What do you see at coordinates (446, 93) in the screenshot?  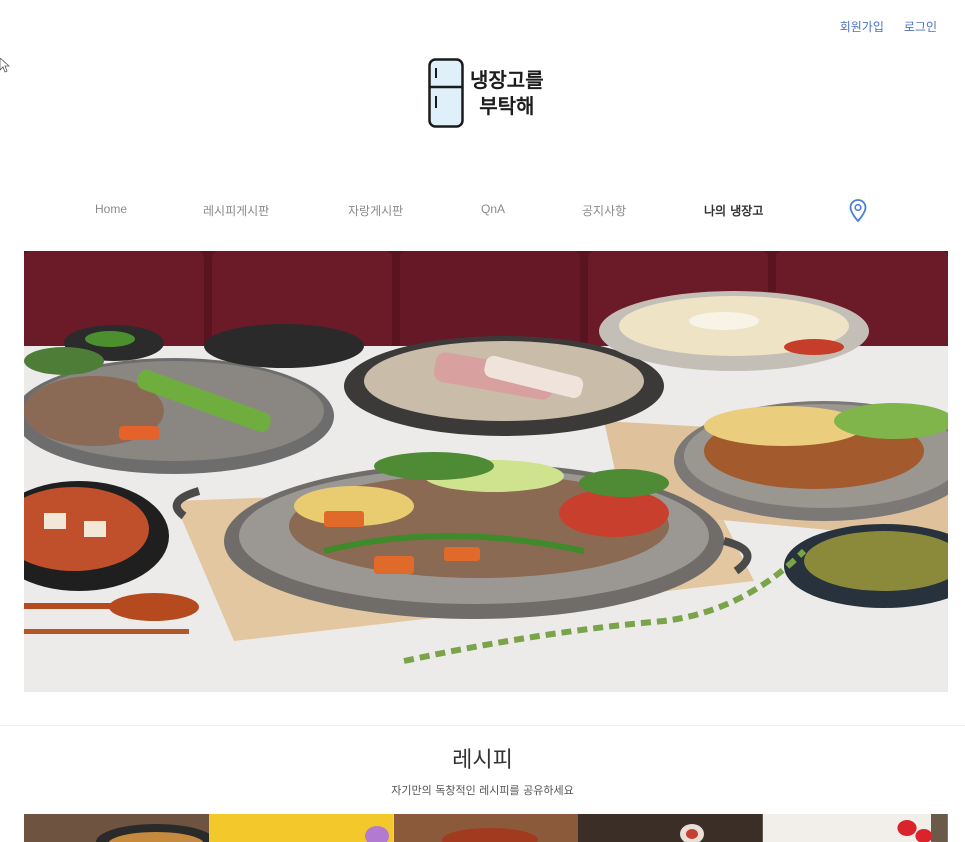 I see `fridge-icon` at bounding box center [446, 93].